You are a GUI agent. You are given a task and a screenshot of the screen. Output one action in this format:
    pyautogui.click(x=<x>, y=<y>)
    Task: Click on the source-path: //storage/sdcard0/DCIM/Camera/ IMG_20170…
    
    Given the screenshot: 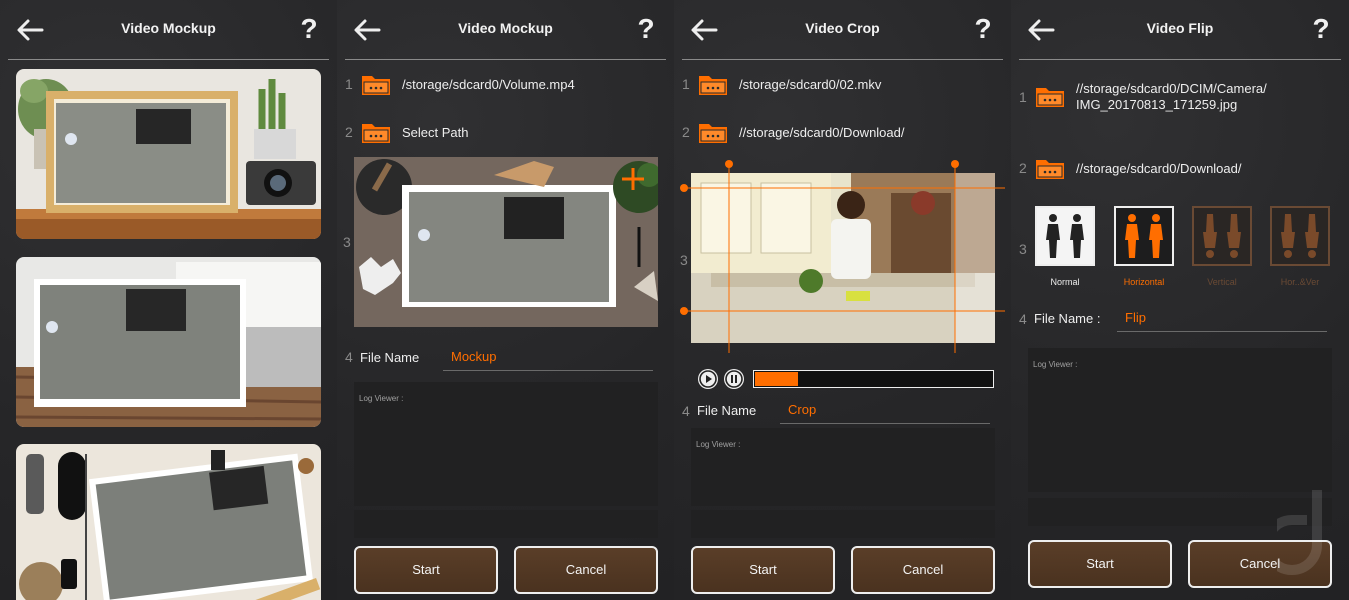 What is the action you would take?
    pyautogui.click(x=1171, y=97)
    